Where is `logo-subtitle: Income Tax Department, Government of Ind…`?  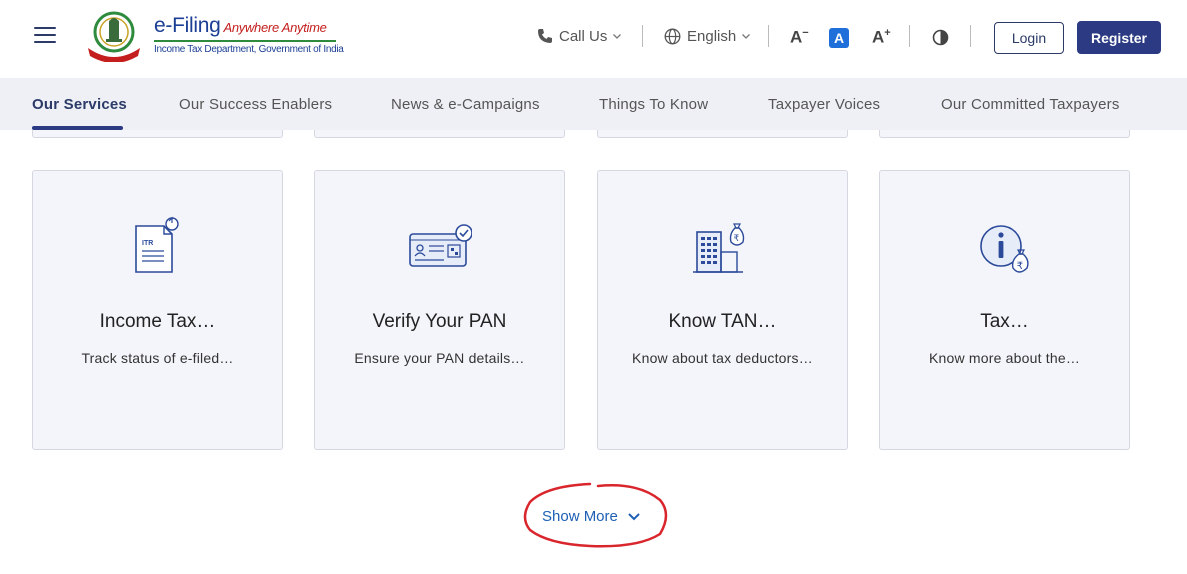
logo-subtitle: Income Tax Department, Government of Ind… is located at coordinates (249, 49).